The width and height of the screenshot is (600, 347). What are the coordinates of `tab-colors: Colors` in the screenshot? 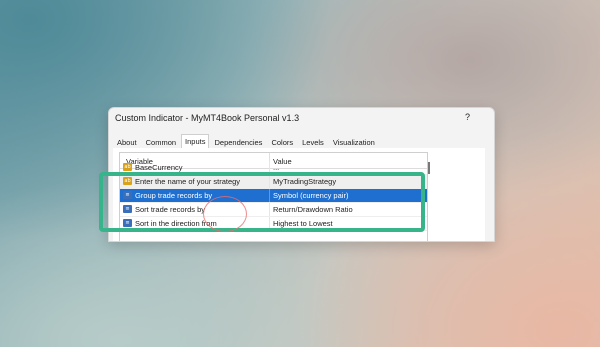 It's located at (282, 142).